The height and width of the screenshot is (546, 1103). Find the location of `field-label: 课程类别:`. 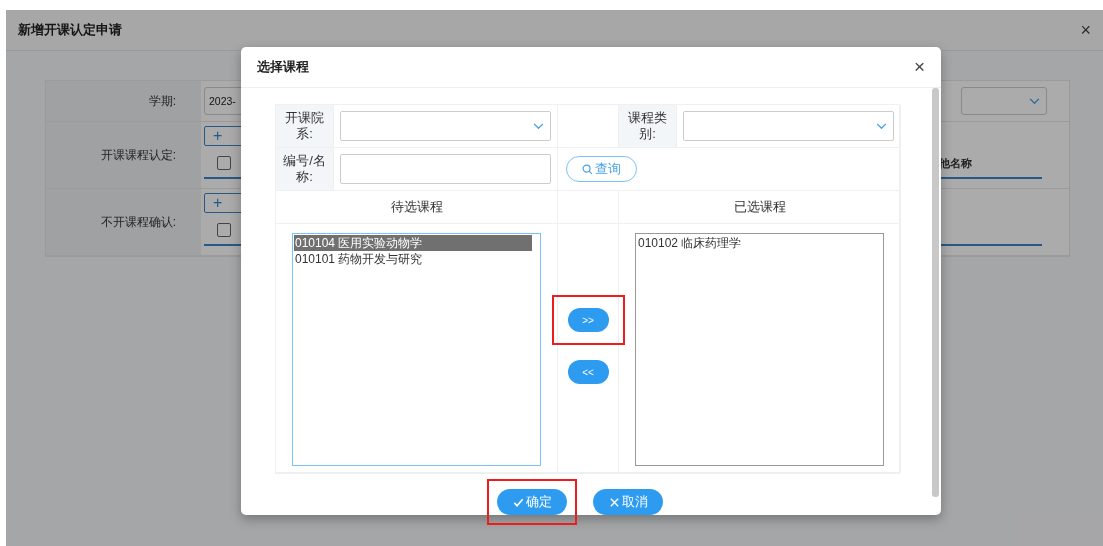

field-label: 课程类别: is located at coordinates (648, 126).